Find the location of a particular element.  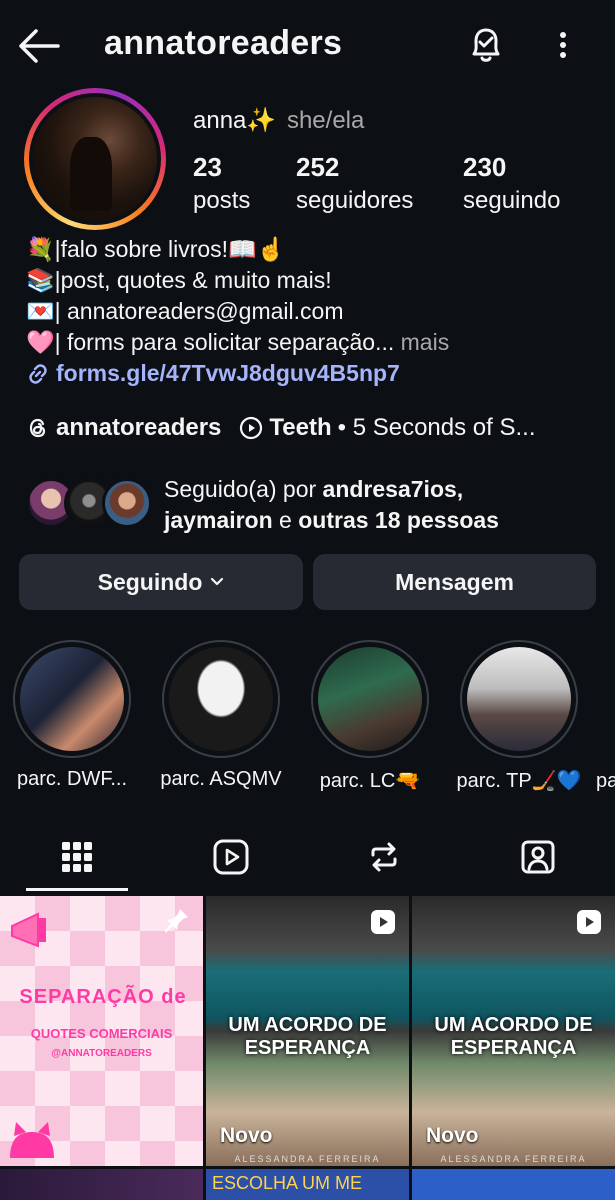

followed-by-prefix: Seguido(a) por is located at coordinates (240, 489).